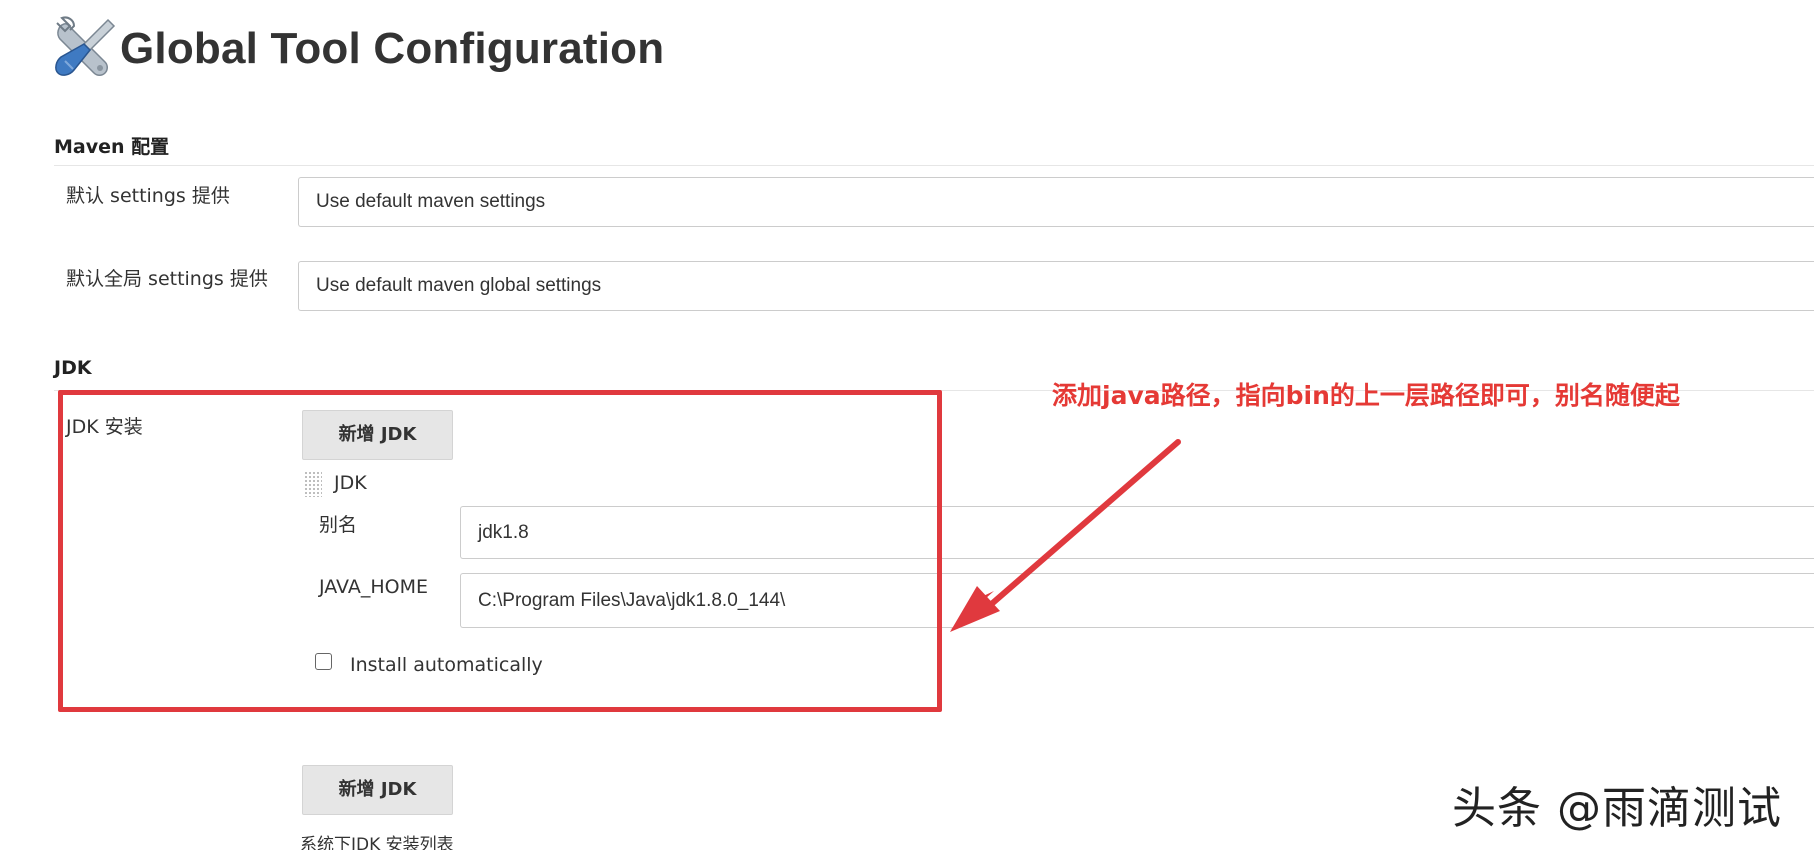 The image size is (1814, 850). What do you see at coordinates (73, 368) in the screenshot?
I see `jdk-section-heading: JDK` at bounding box center [73, 368].